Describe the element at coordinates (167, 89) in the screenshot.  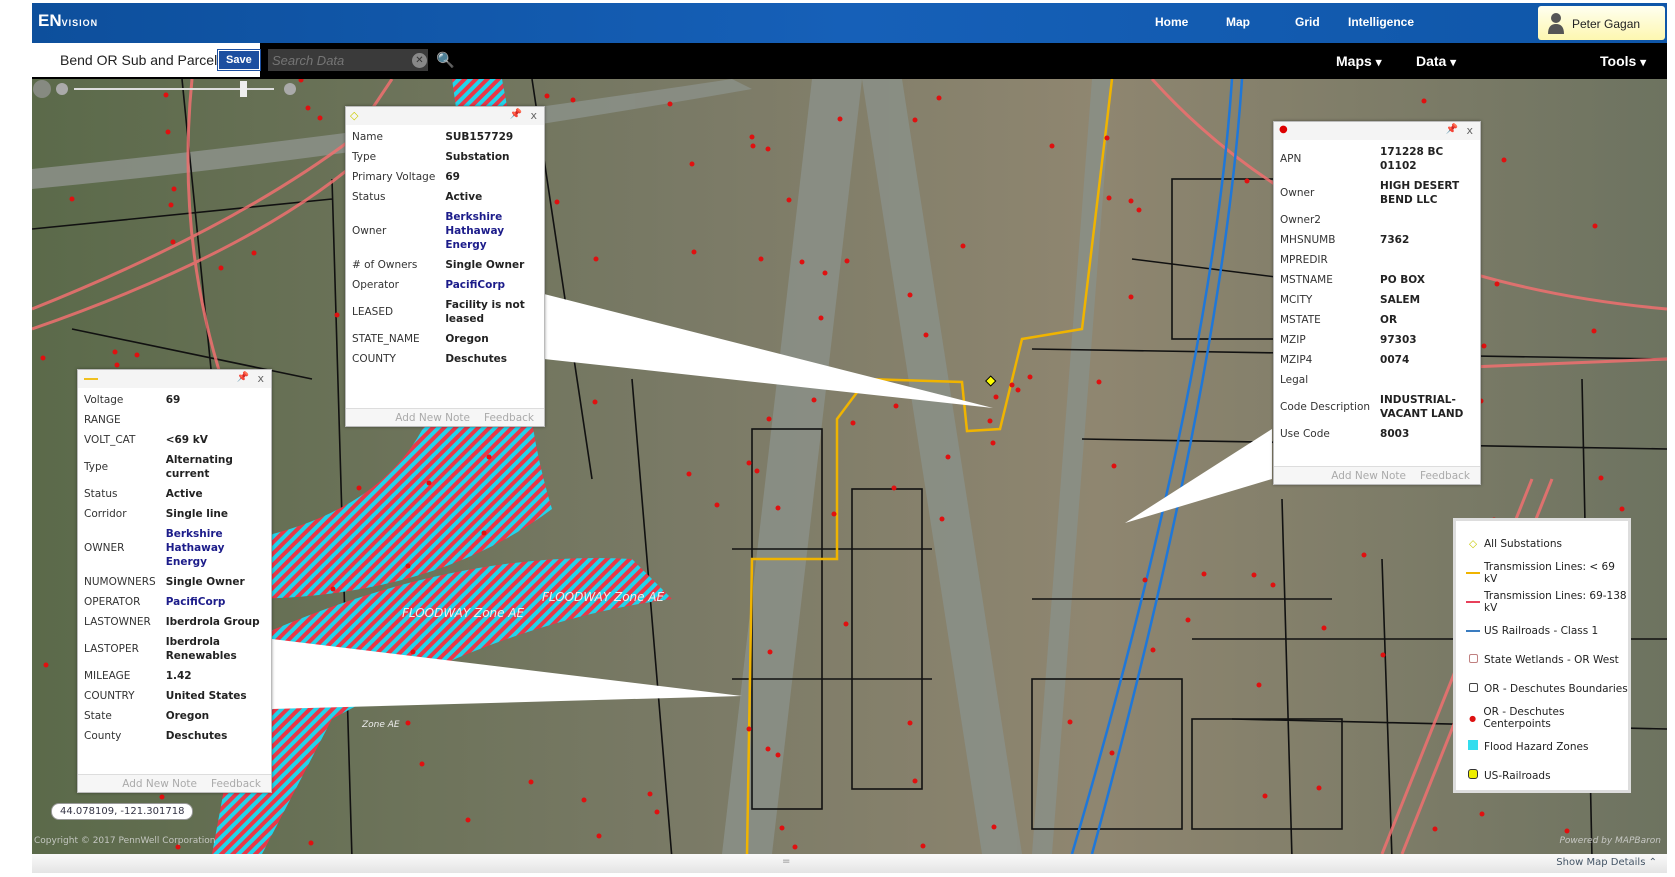
I see `zoom-control` at that location.